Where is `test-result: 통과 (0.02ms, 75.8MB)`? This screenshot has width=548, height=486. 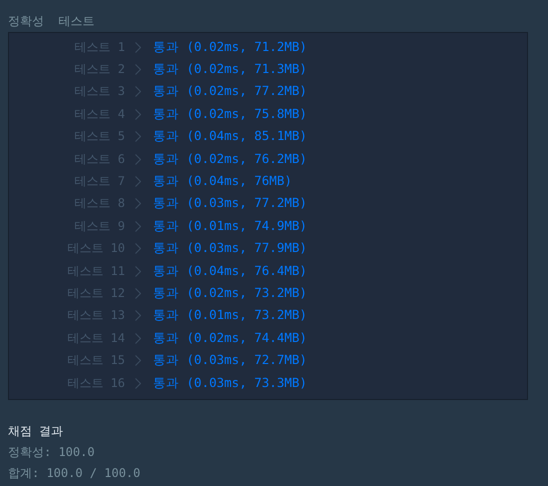
test-result: 통과 (0.02ms, 75.8MB) is located at coordinates (230, 114).